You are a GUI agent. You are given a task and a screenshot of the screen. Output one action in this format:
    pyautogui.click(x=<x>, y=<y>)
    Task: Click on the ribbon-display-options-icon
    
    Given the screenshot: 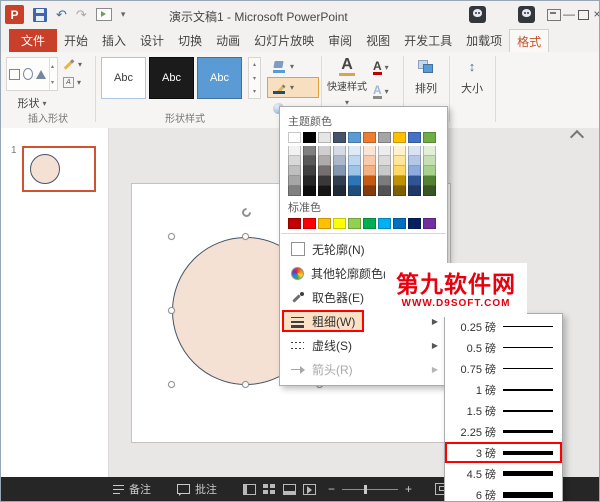 What is the action you would take?
    pyautogui.click(x=554, y=15)
    